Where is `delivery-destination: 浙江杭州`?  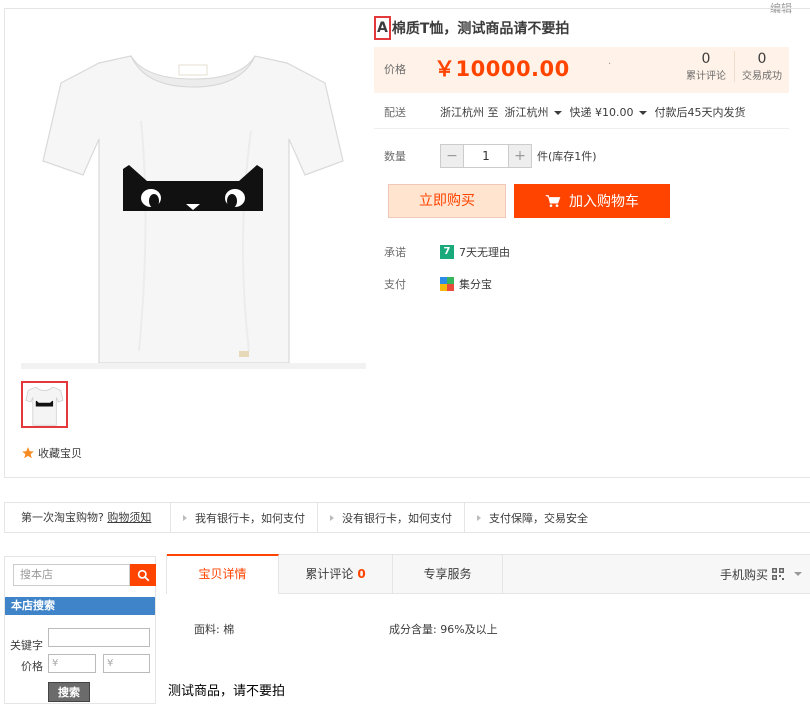
delivery-destination: 浙江杭州 is located at coordinates (526, 112).